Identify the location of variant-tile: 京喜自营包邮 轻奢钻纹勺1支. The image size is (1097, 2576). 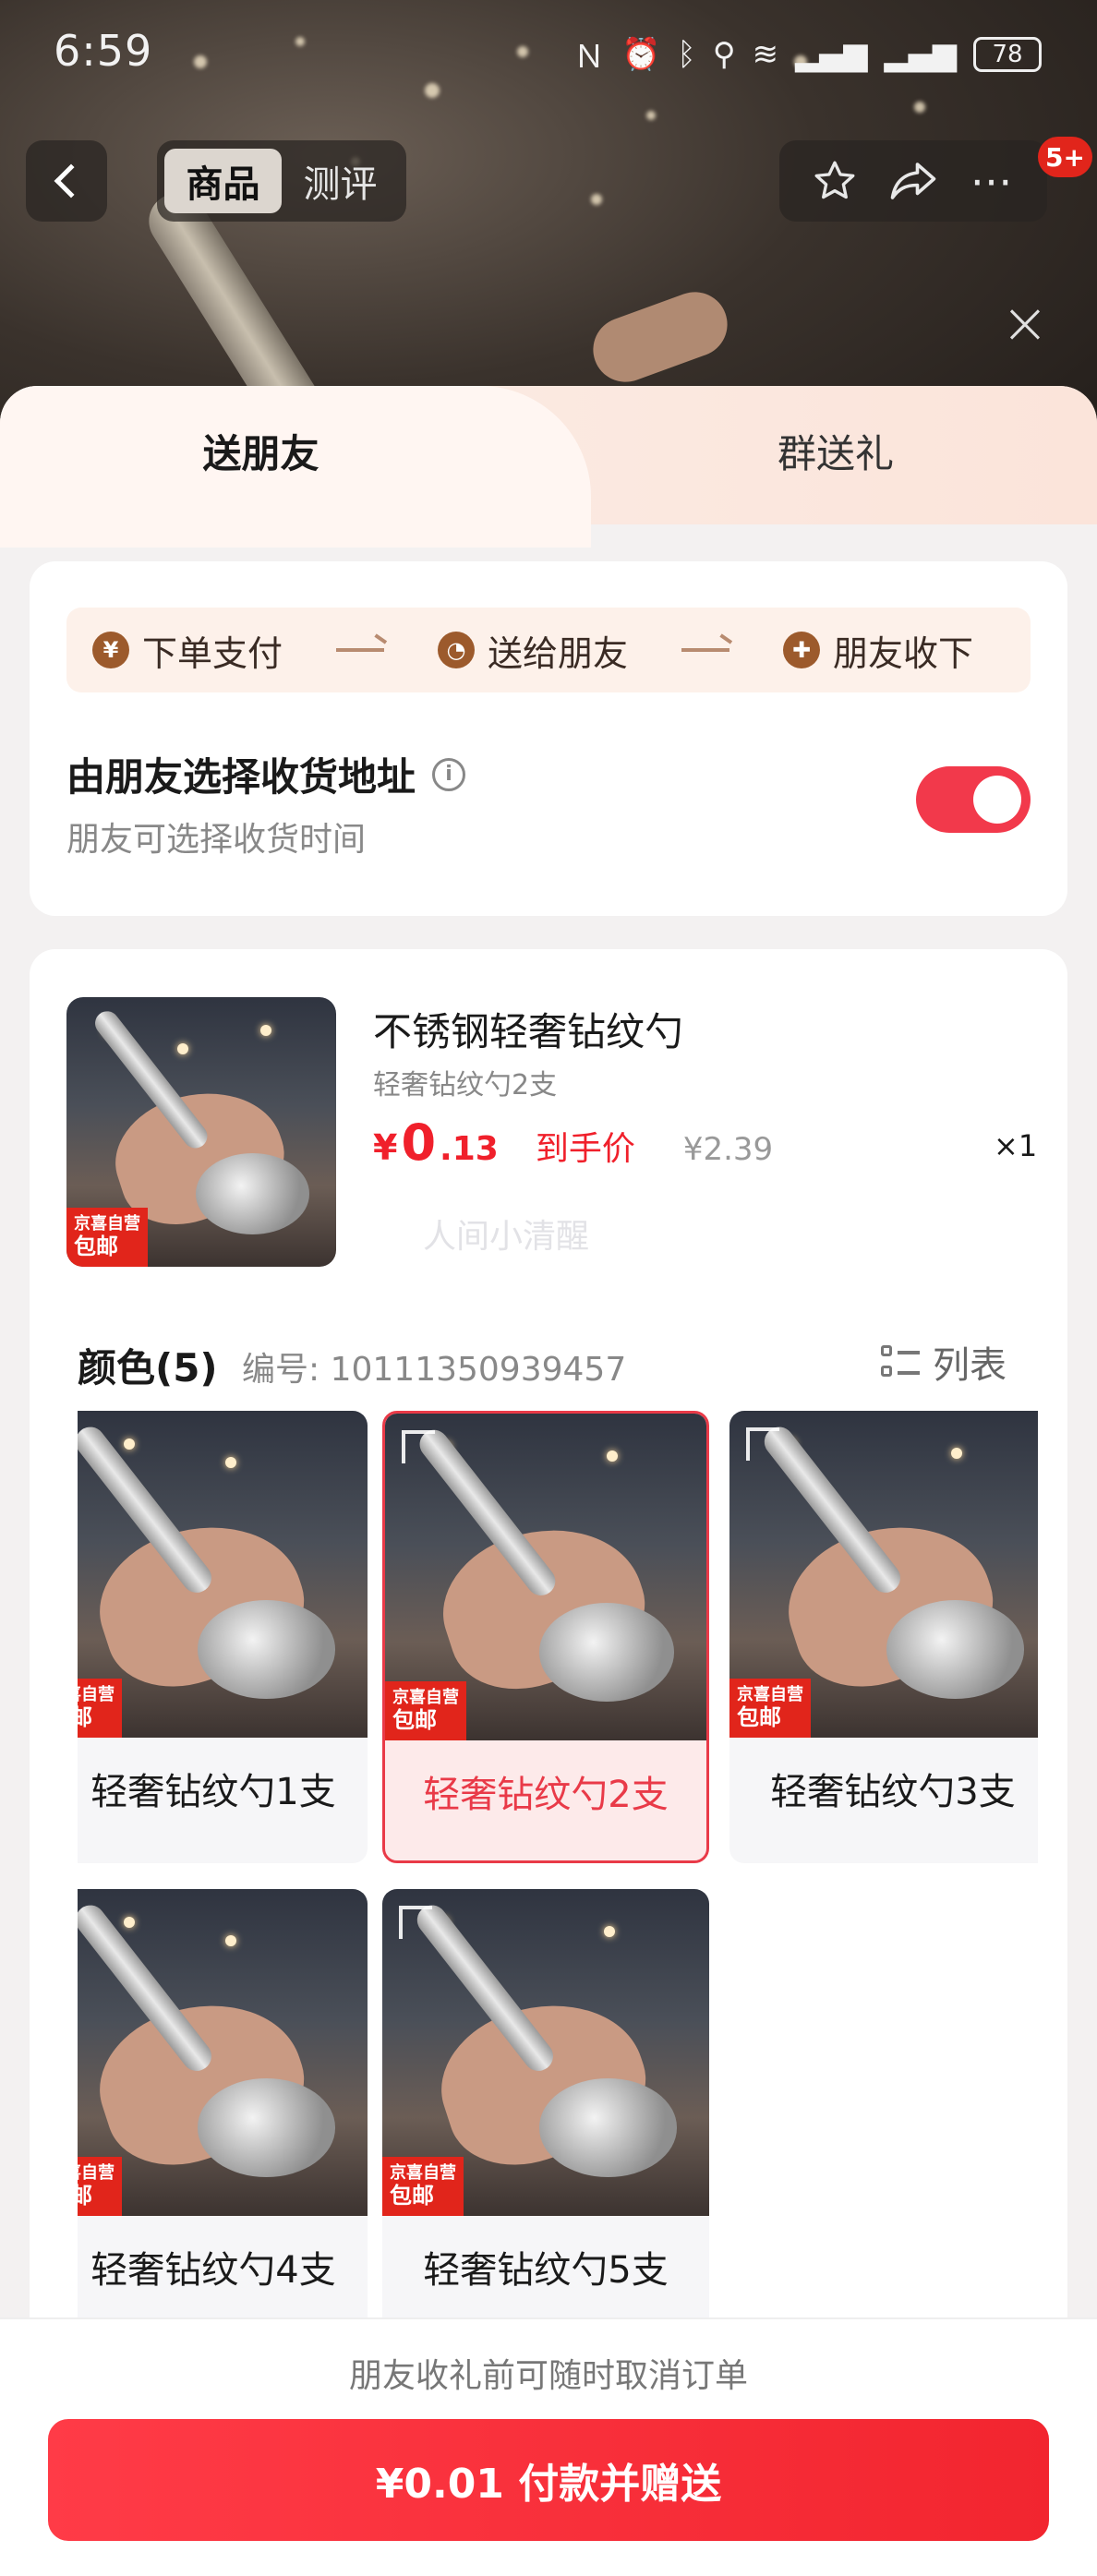
(223, 1637).